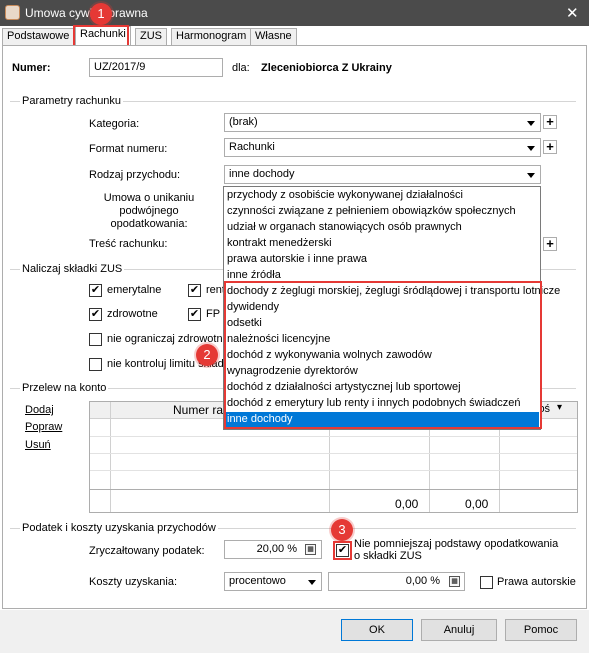 The image size is (589, 653). Describe the element at coordinates (95, 314) in the screenshot. I see `zdrowotne-checkbox: ✔` at that location.